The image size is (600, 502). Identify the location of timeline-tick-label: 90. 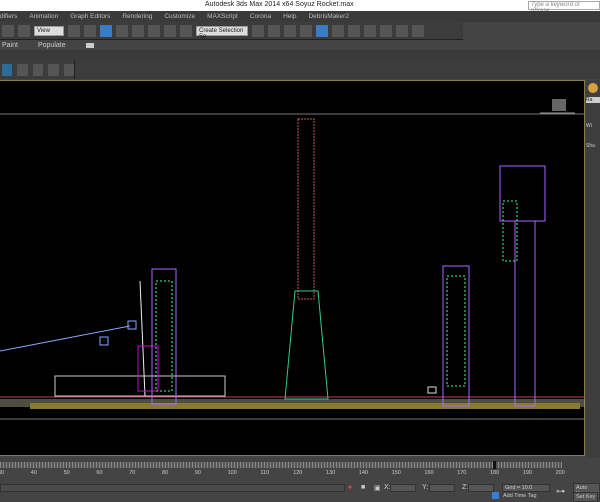
(197, 473).